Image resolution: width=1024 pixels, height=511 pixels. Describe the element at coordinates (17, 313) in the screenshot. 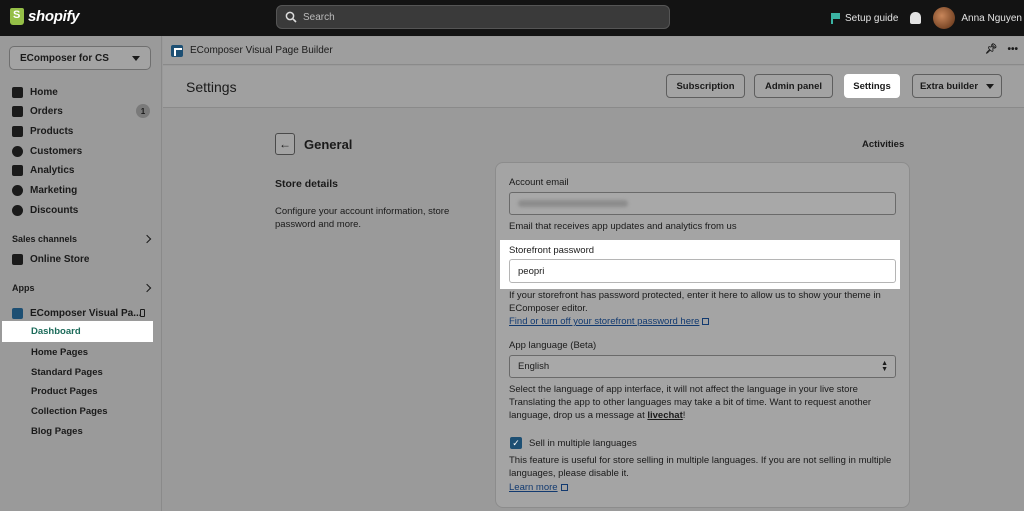

I see `ecomposer-app-icon` at that location.